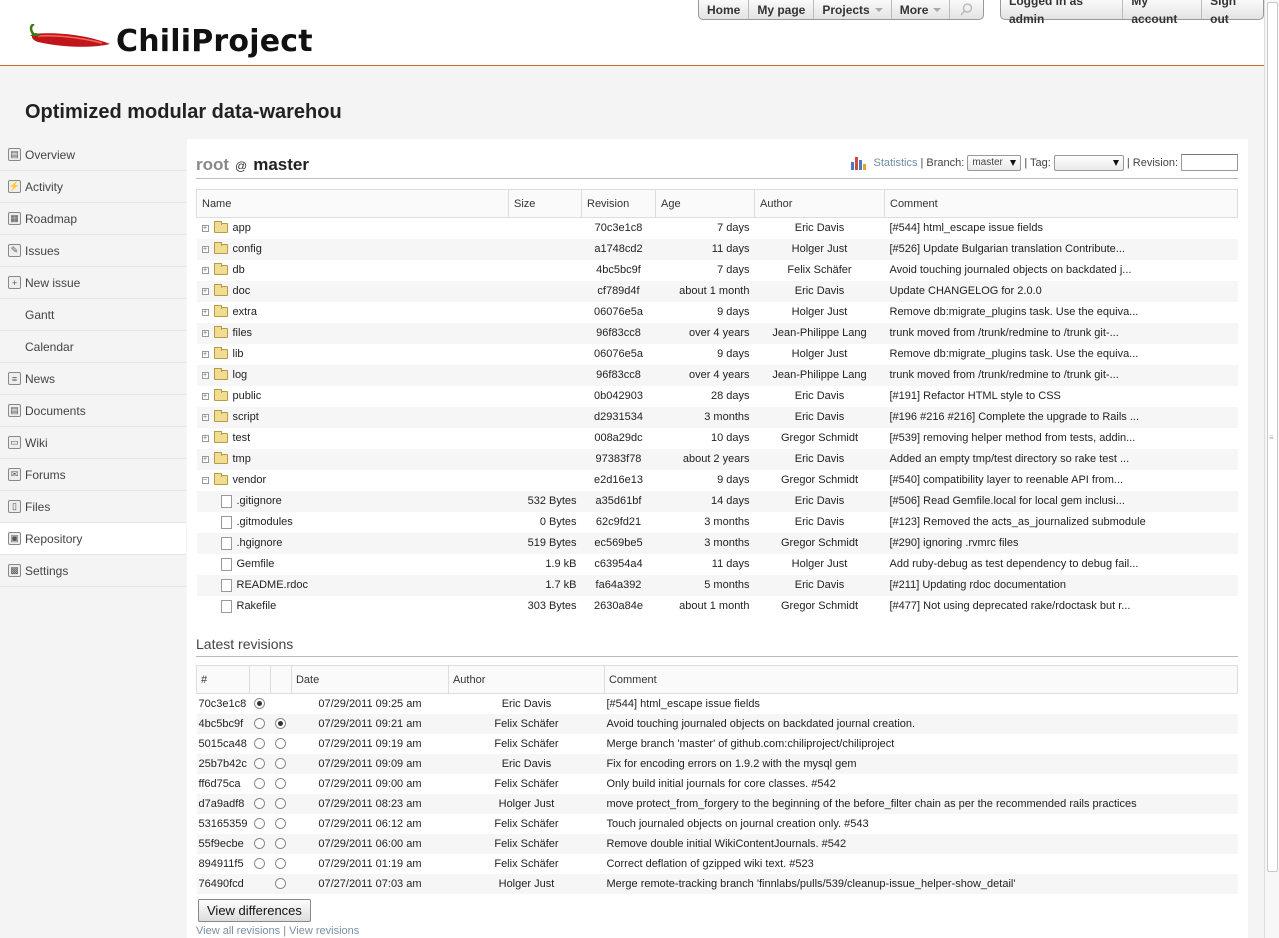 The width and height of the screenshot is (1279, 938). What do you see at coordinates (93, 251) in the screenshot?
I see `sidebar-item-issues: ✎ Issues` at bounding box center [93, 251].